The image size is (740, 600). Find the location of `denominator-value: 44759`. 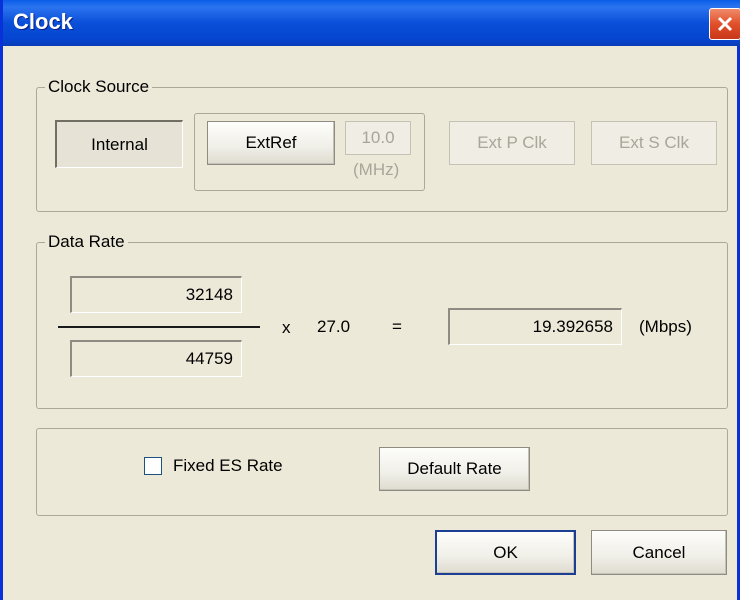

denominator-value: 44759 is located at coordinates (209, 358).